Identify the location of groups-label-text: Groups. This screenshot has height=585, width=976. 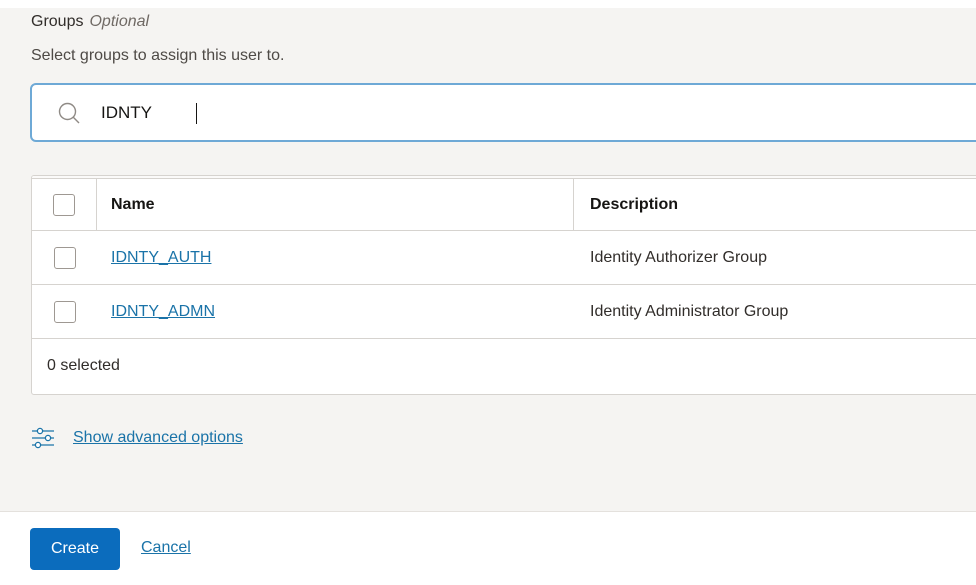
(57, 21).